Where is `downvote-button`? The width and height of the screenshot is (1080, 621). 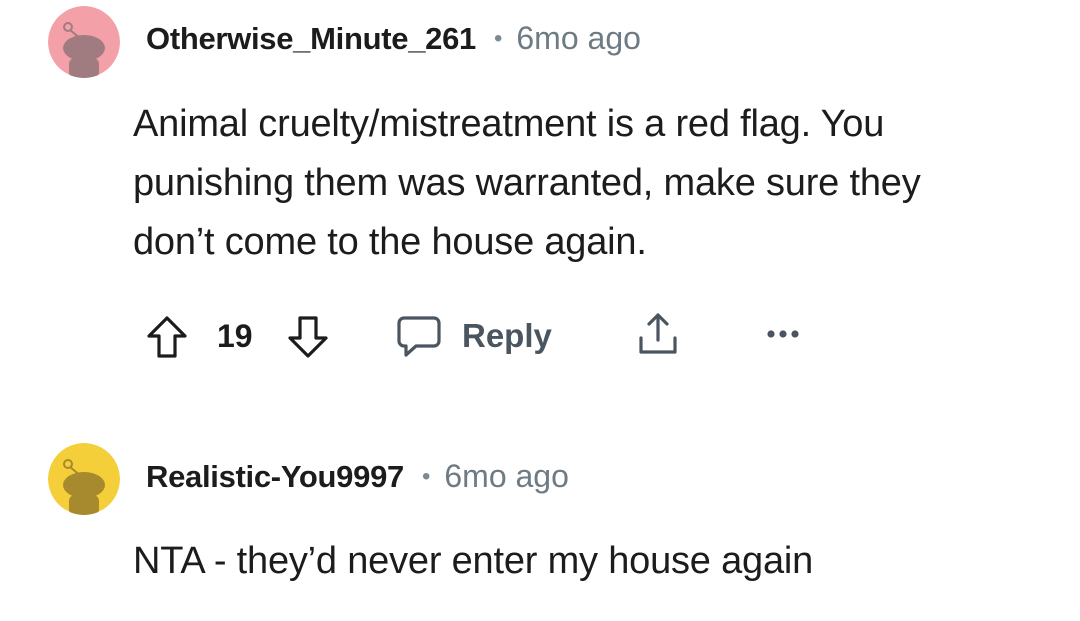
downvote-button is located at coordinates (308, 337).